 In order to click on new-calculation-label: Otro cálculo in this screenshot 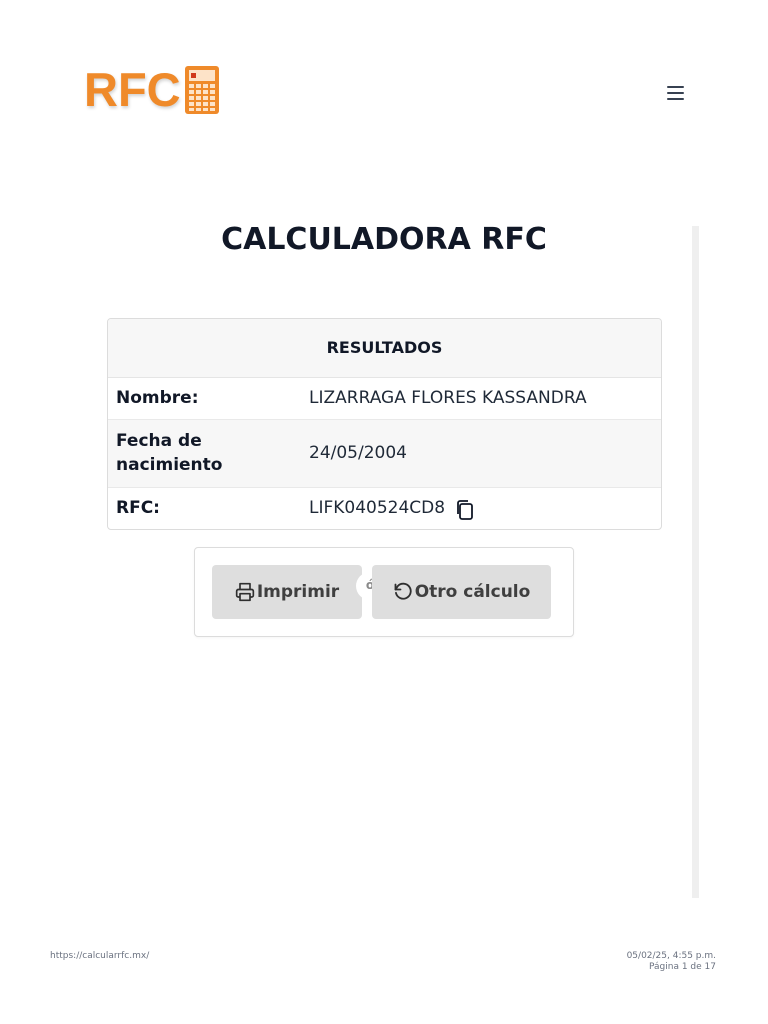, I will do `click(472, 592)`.